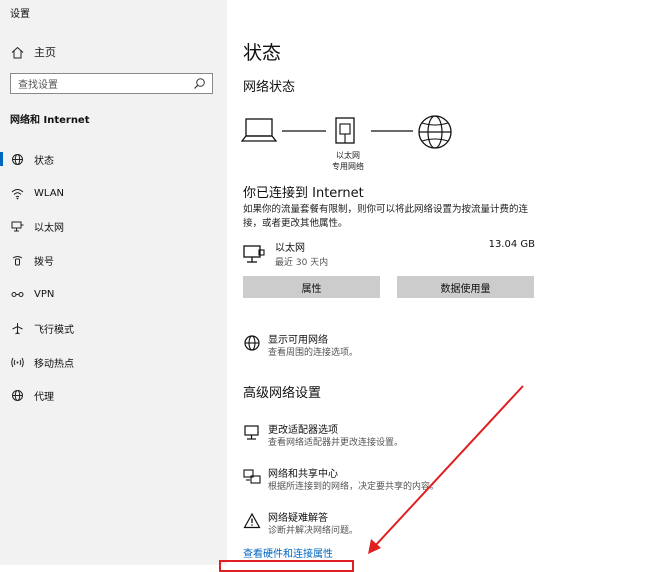 The height and width of the screenshot is (572, 650). What do you see at coordinates (290, 248) in the screenshot?
I see `connection-name: 以太网` at bounding box center [290, 248].